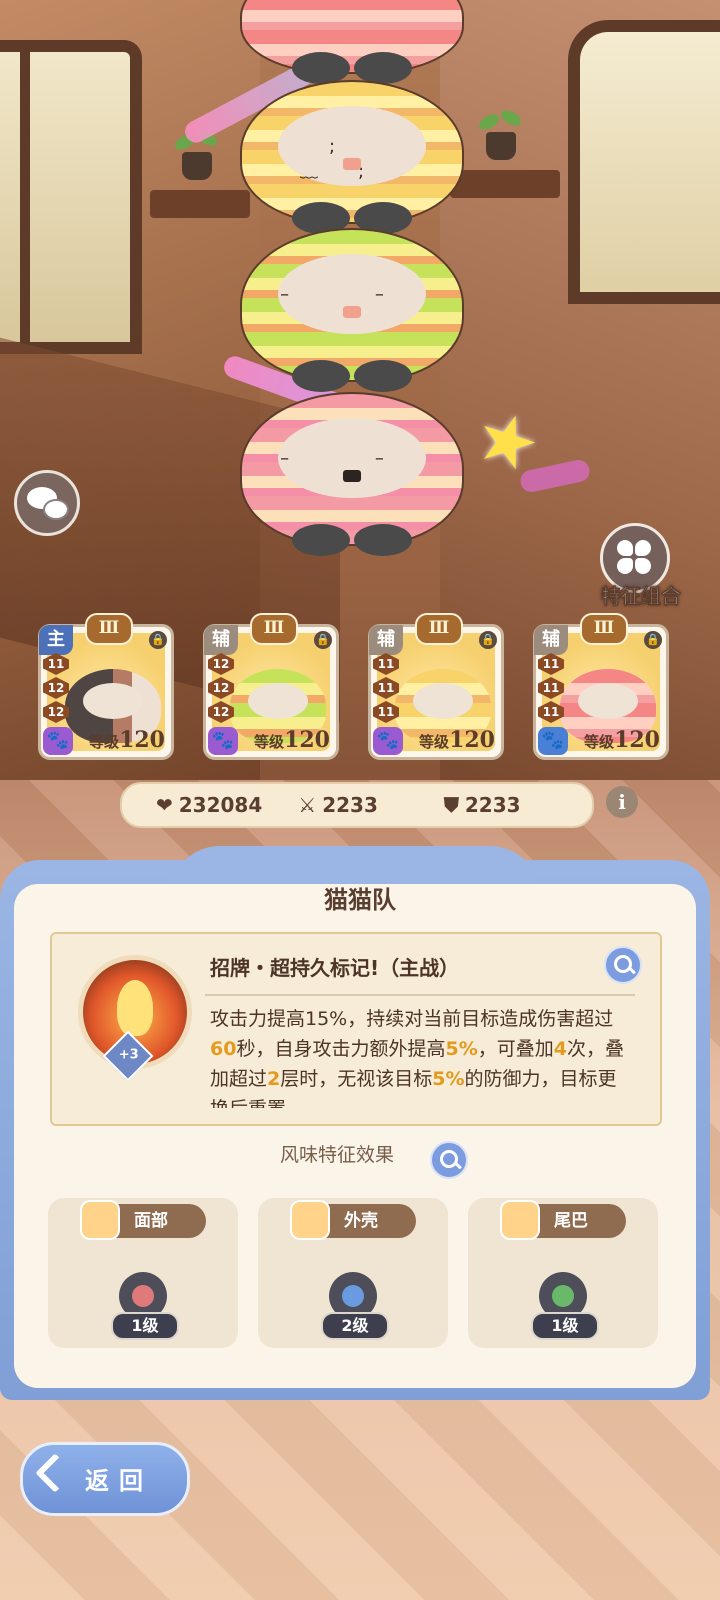 The image size is (720, 1600). What do you see at coordinates (307, 805) in the screenshot?
I see `crossed-swords-icon: ⚔` at bounding box center [307, 805].